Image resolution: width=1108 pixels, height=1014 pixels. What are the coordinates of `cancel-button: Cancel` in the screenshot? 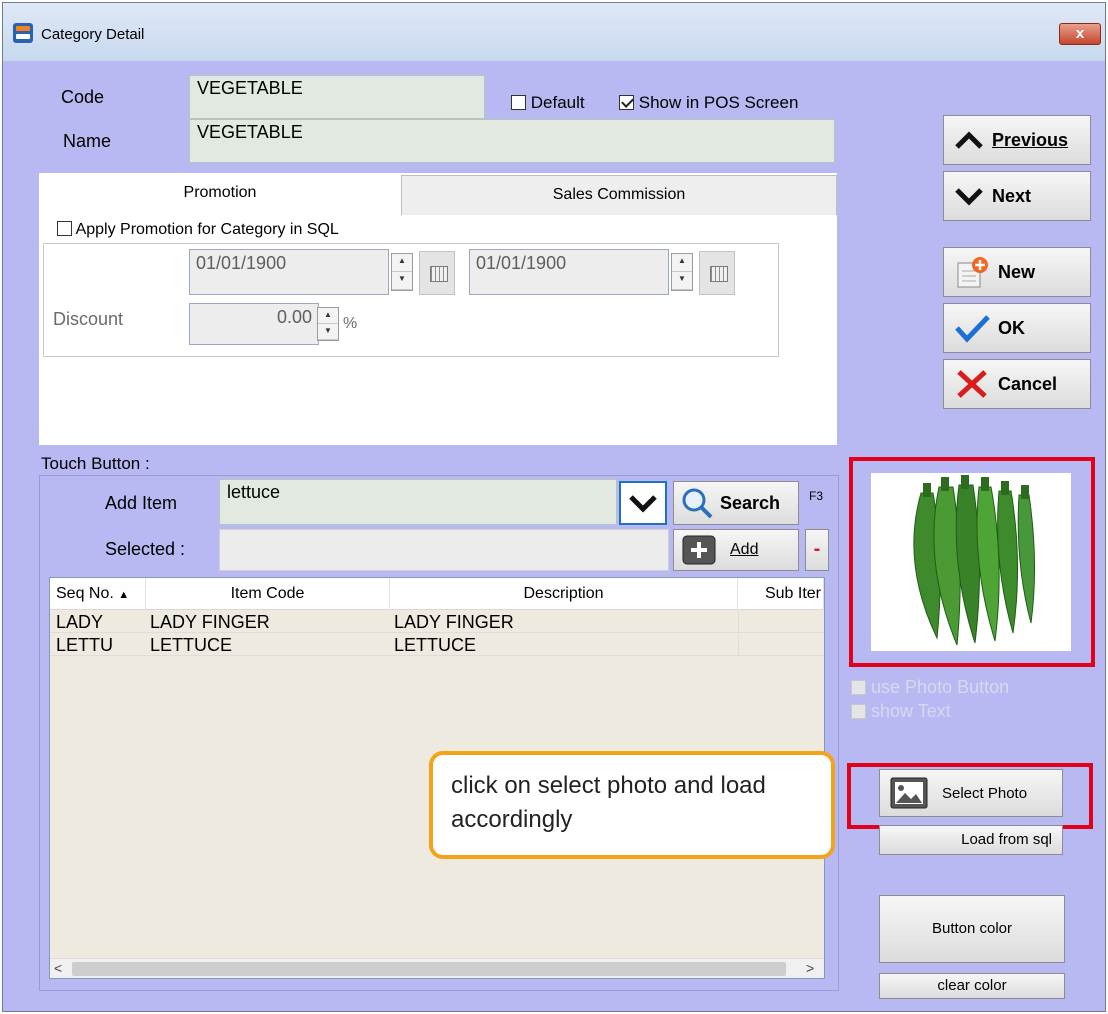 It's located at (1017, 384).